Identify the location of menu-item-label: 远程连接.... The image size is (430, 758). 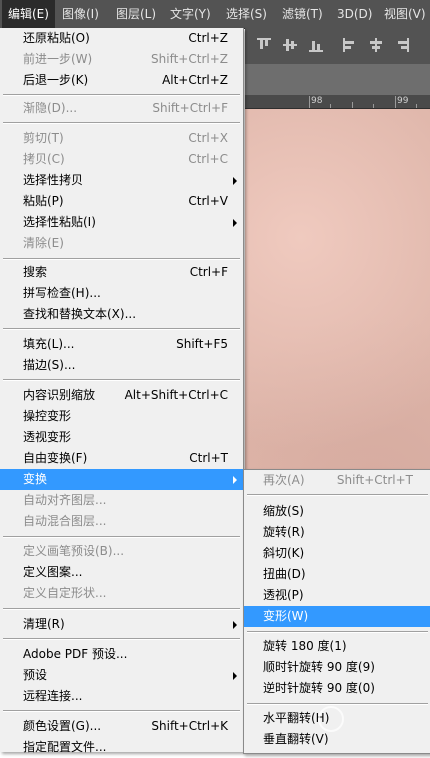
(53, 696).